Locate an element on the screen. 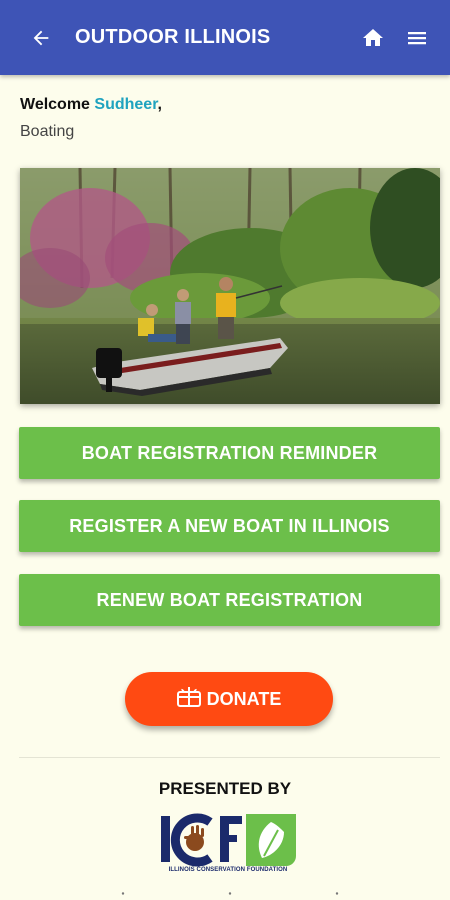  gift-card-icon is located at coordinates (188, 696).